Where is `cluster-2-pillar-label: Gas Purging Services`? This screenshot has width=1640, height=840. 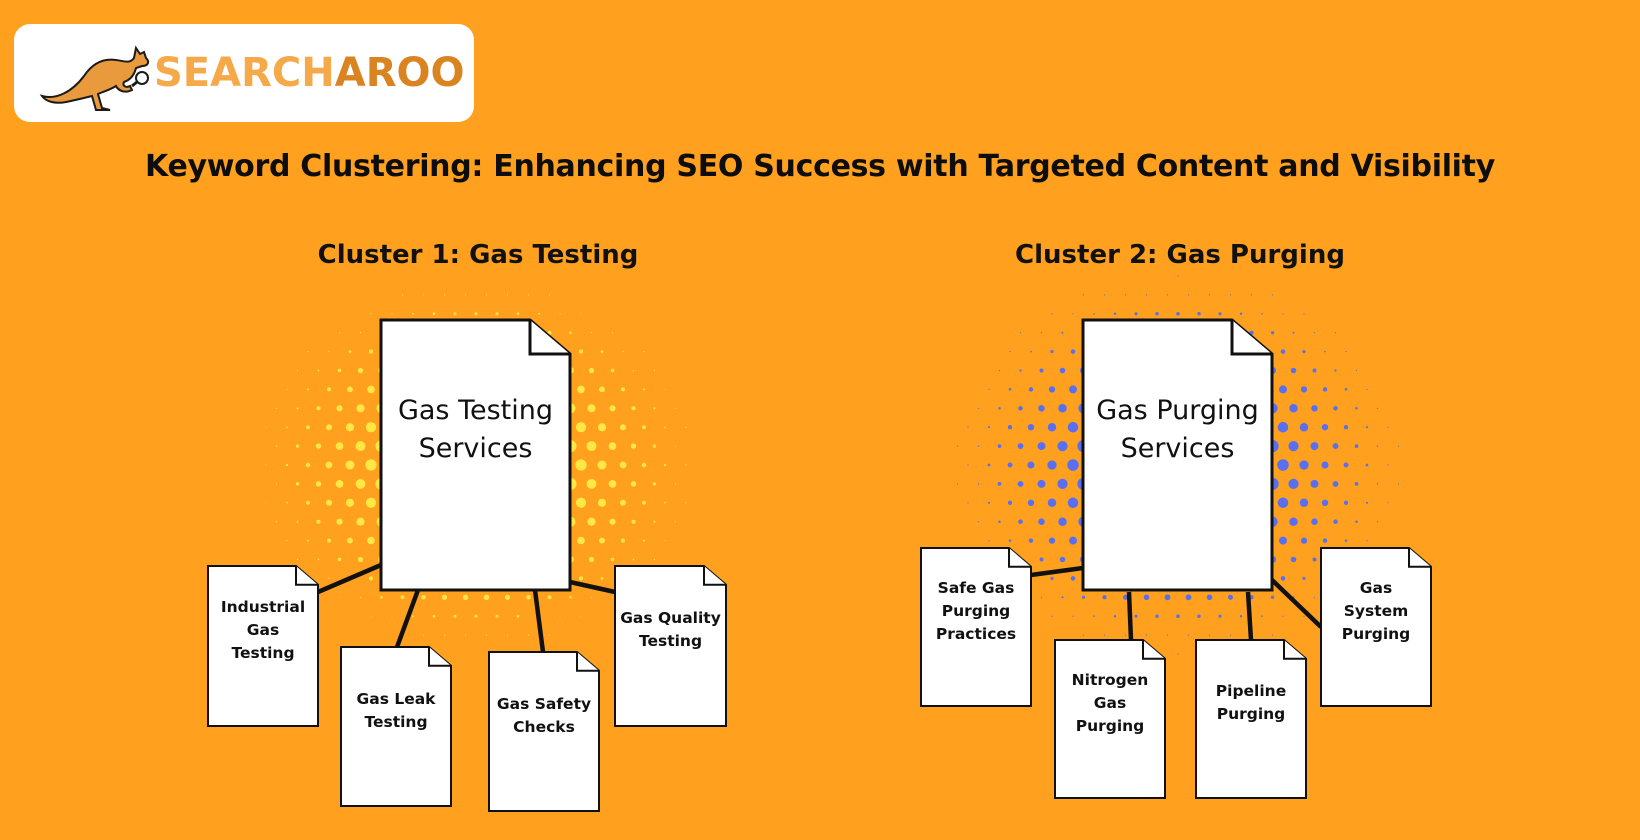
cluster-2-pillar-label: Gas Purging Services is located at coordinates (1177, 429).